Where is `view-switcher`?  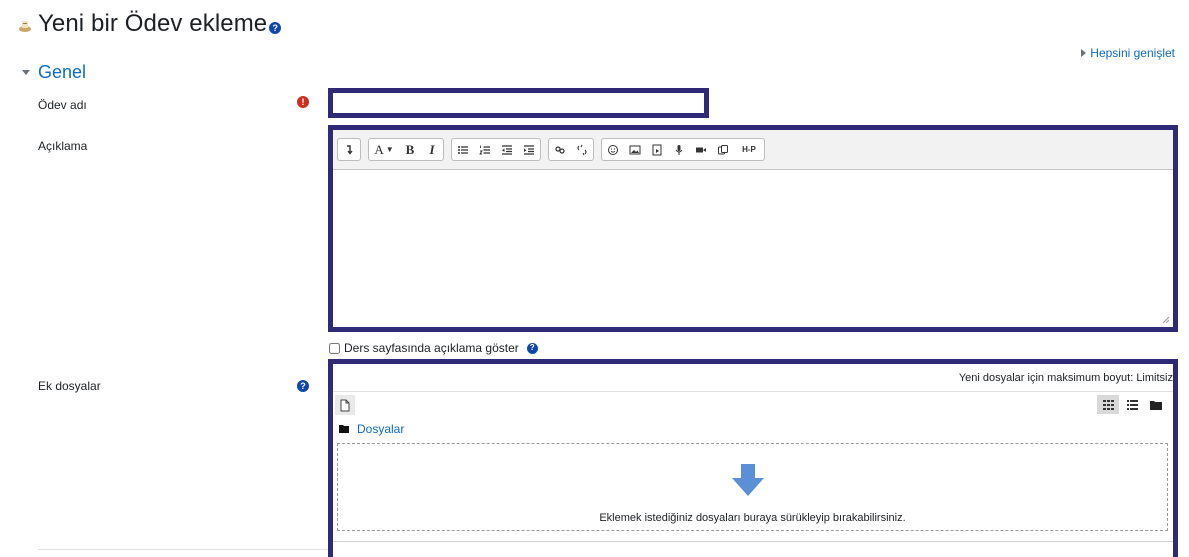
view-switcher is located at coordinates (1132, 404).